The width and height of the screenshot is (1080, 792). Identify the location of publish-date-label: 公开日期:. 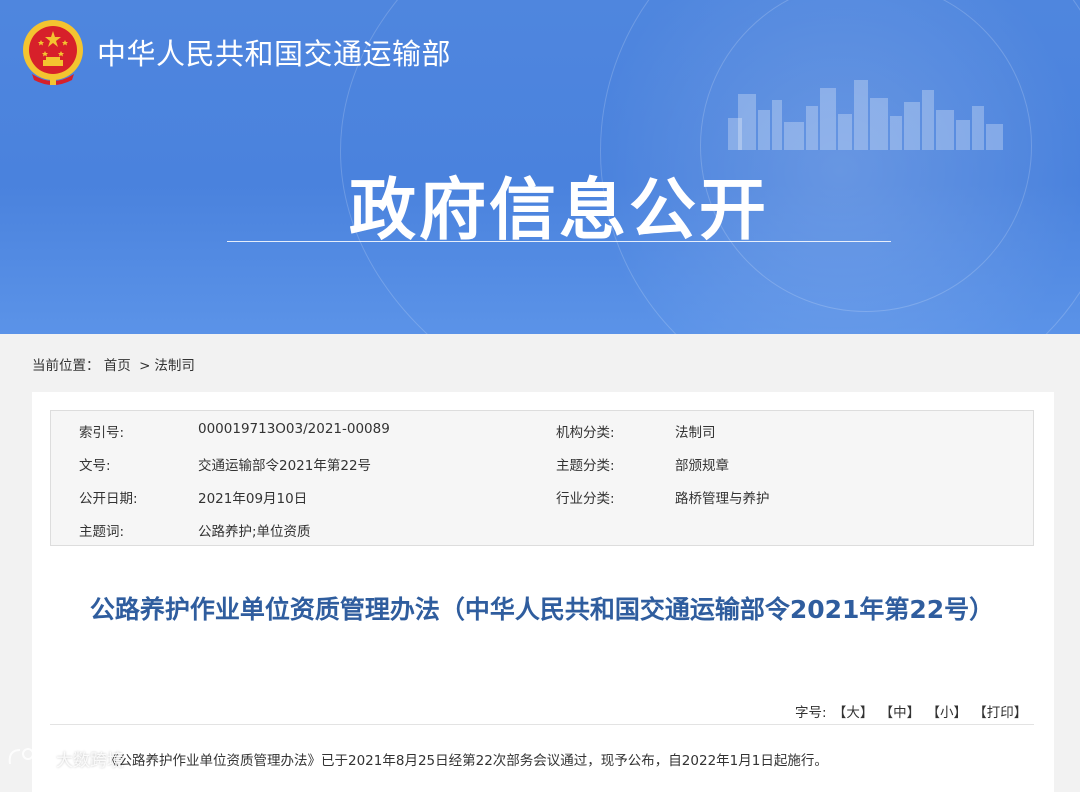
(108, 499).